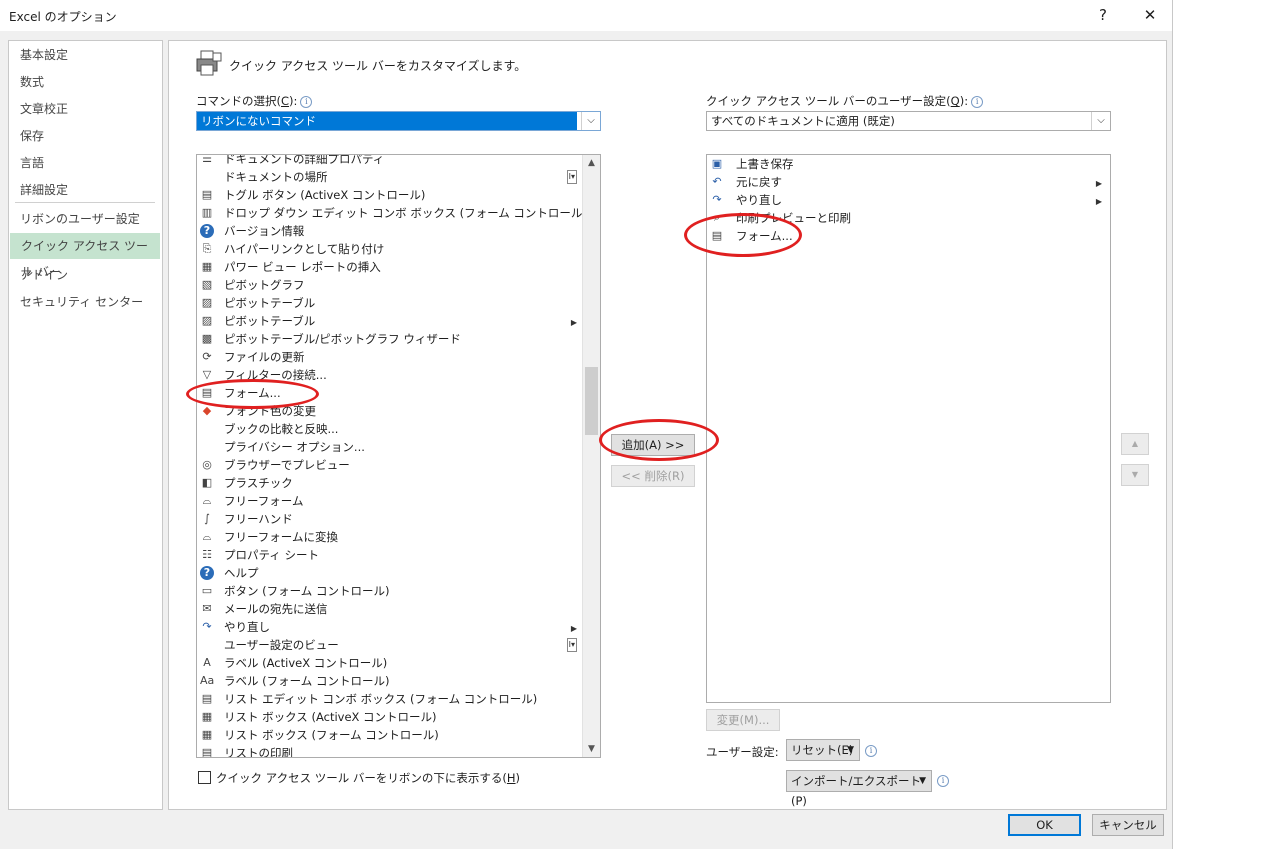 This screenshot has height=849, width=1274. Describe the element at coordinates (390, 573) in the screenshot. I see `list-item: ? ヘルプ` at that location.